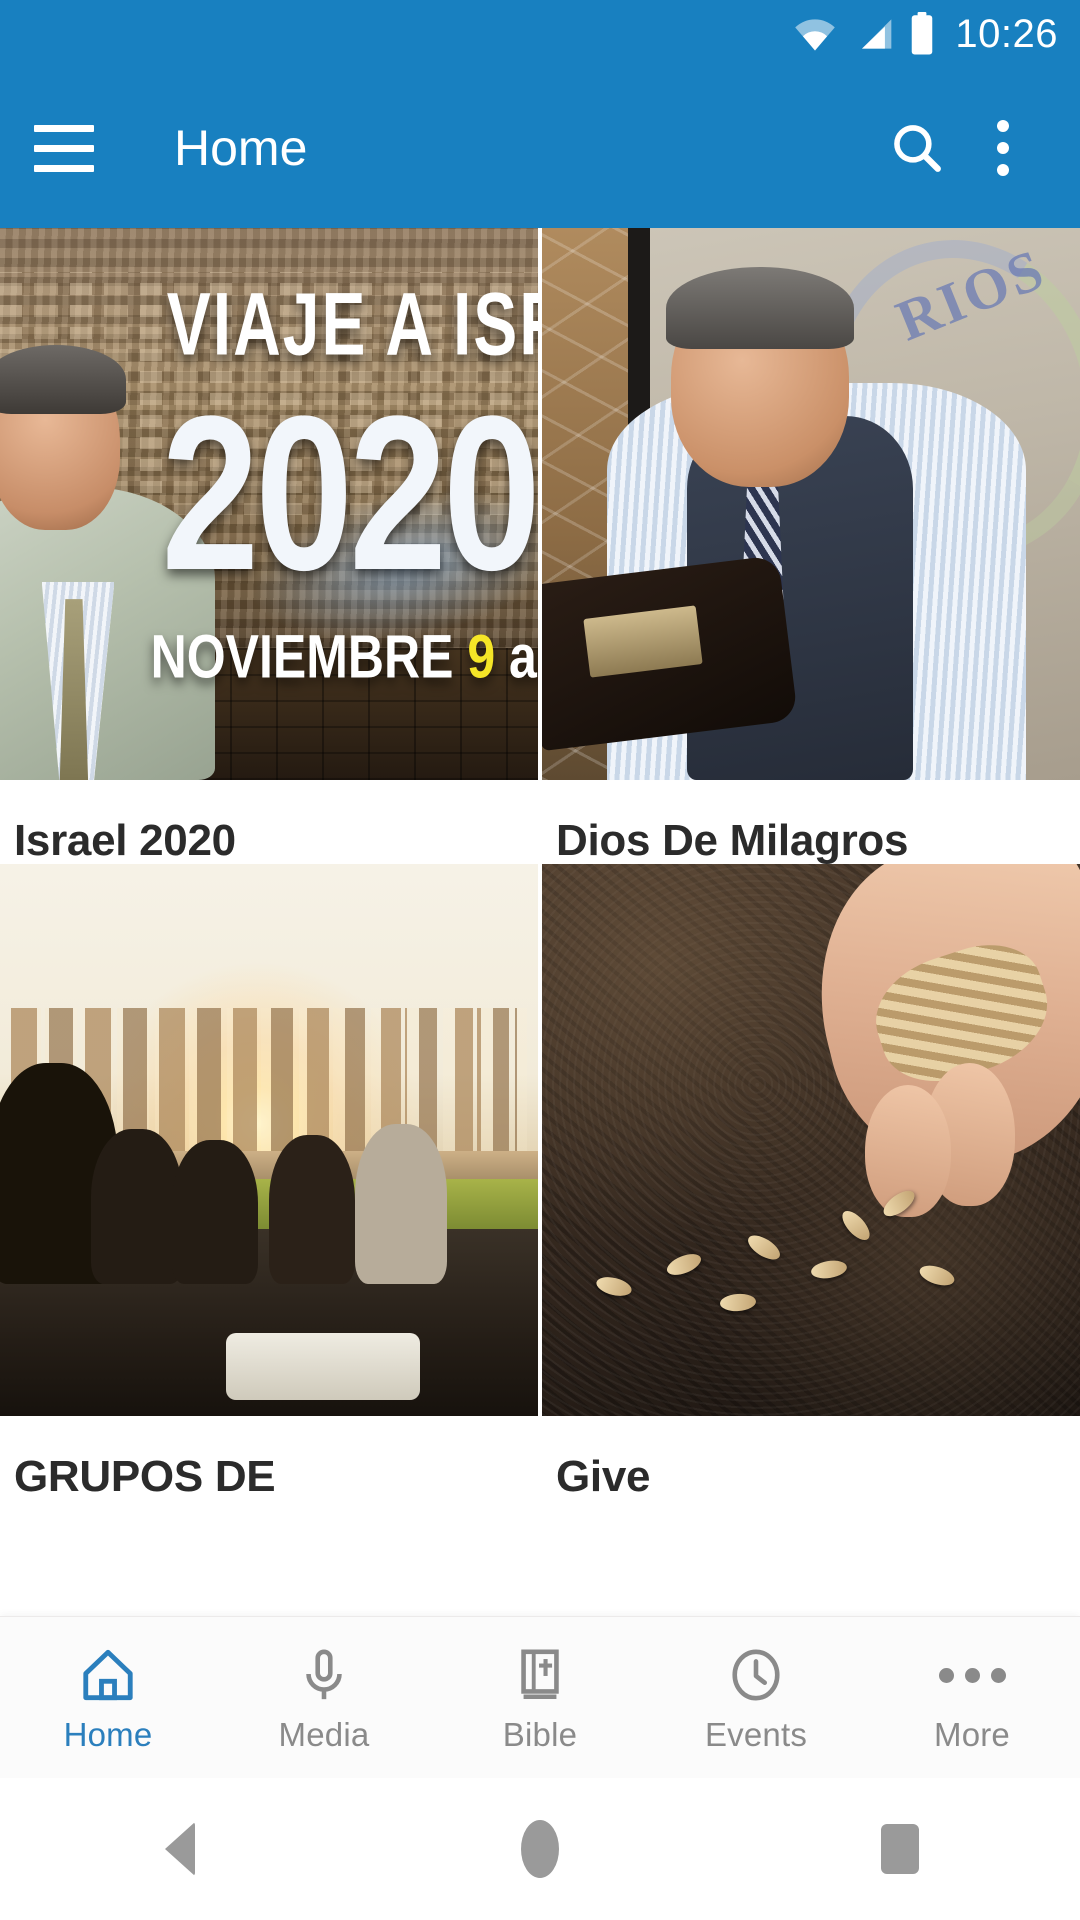 This screenshot has width=1080, height=1920. What do you see at coordinates (1006, 34) in the screenshot?
I see `status-bar-clock: 10:26` at bounding box center [1006, 34].